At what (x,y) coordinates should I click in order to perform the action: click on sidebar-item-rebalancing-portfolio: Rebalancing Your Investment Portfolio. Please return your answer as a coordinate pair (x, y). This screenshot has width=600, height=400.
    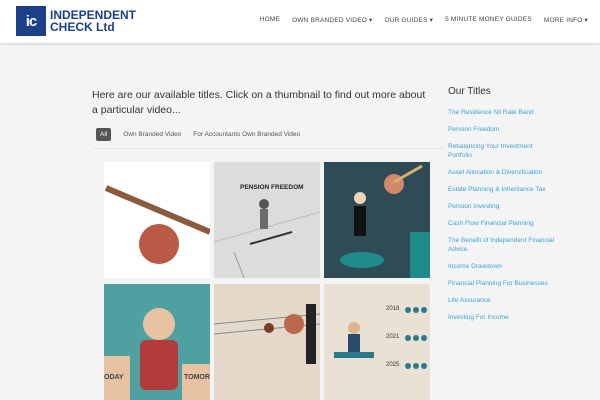
    Looking at the image, I should click on (503, 151).